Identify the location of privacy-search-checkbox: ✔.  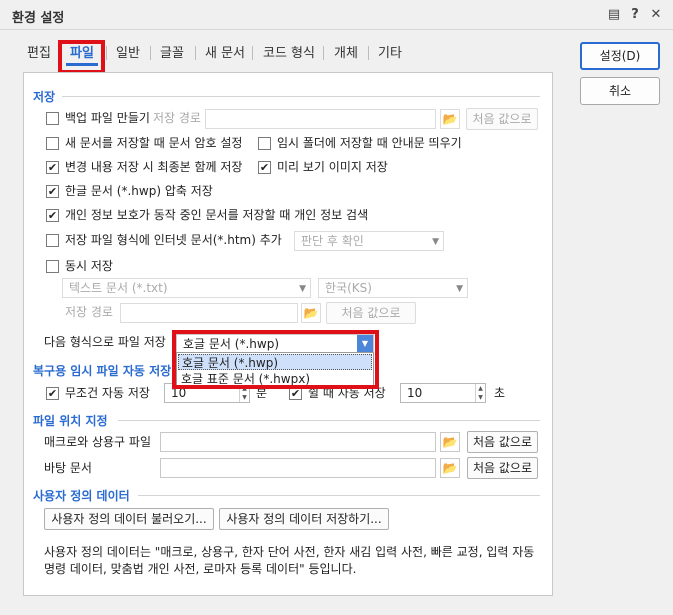
(52, 215).